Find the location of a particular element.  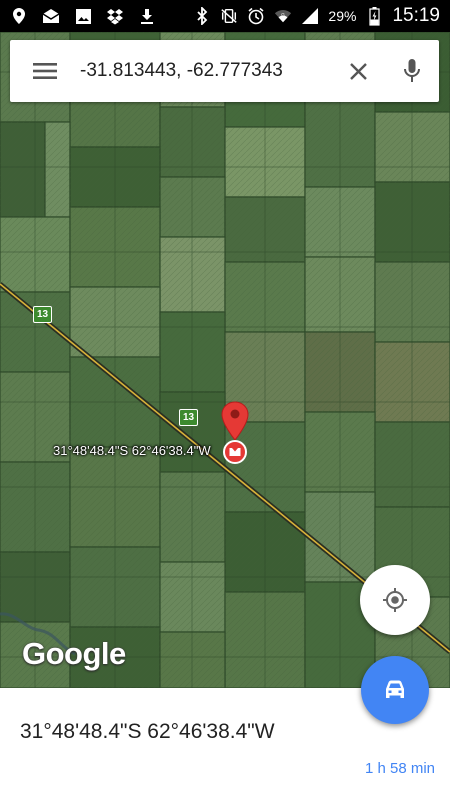

vibrate-icon is located at coordinates (229, 16).